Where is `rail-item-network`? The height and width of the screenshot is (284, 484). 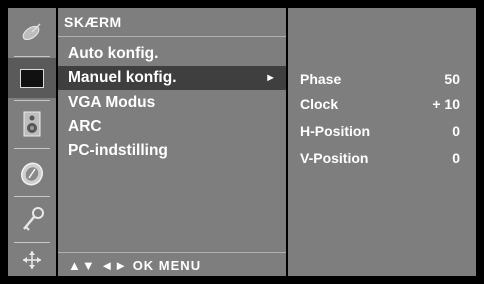
rail-item-network is located at coordinates (32, 260).